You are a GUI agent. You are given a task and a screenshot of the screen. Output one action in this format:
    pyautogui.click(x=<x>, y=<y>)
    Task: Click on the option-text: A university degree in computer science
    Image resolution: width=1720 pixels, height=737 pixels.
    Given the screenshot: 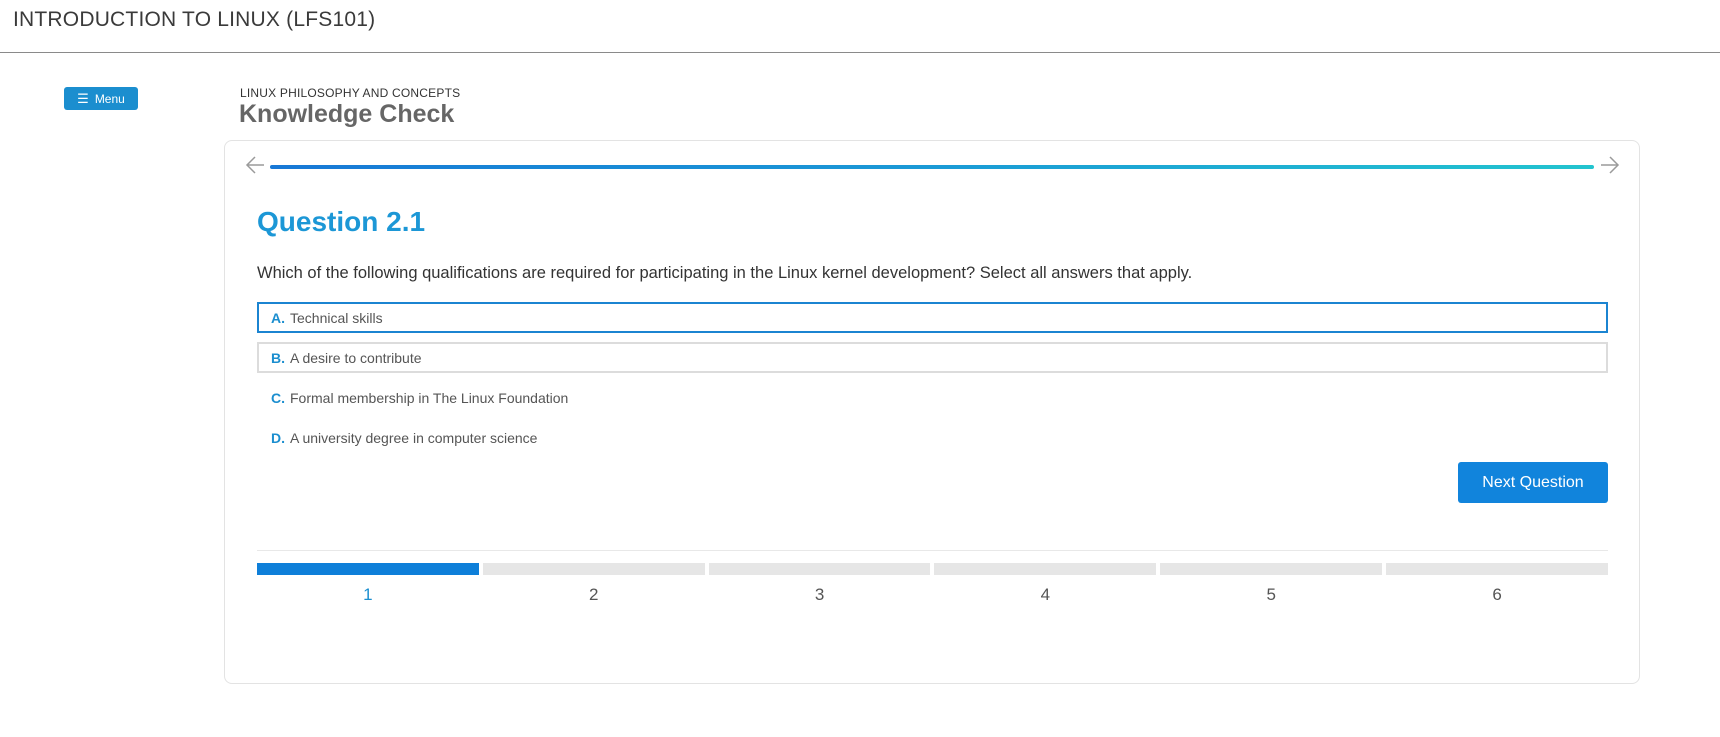 What is the action you would take?
    pyautogui.click(x=414, y=437)
    